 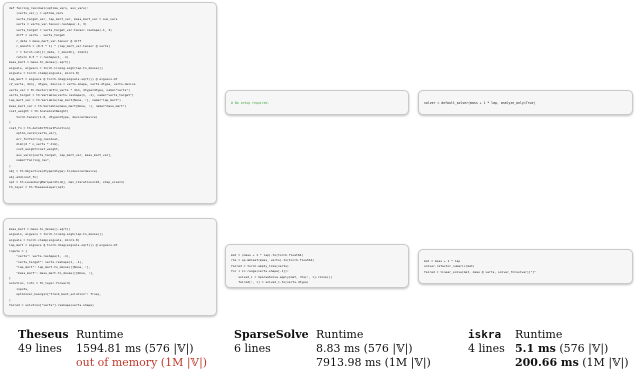 What do you see at coordinates (584, 348) in the screenshot?
I see `iskra-runtime-small-size: (576 |𝕍|)` at bounding box center [584, 348].